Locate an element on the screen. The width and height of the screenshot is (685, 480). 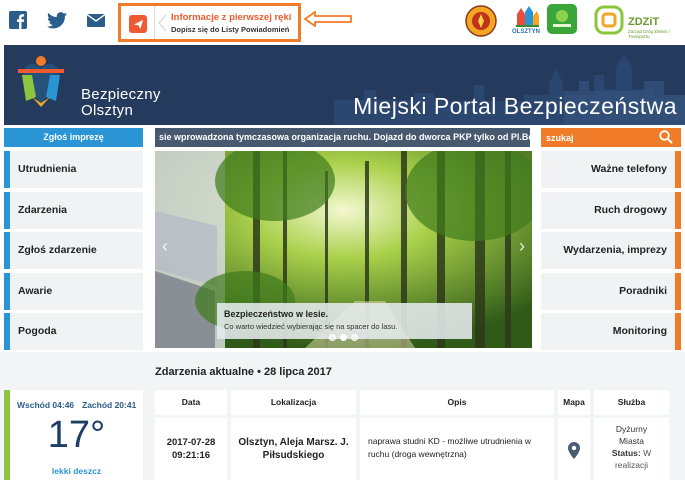
nav-zdarzenia: Zdarzenia is located at coordinates (73, 210).